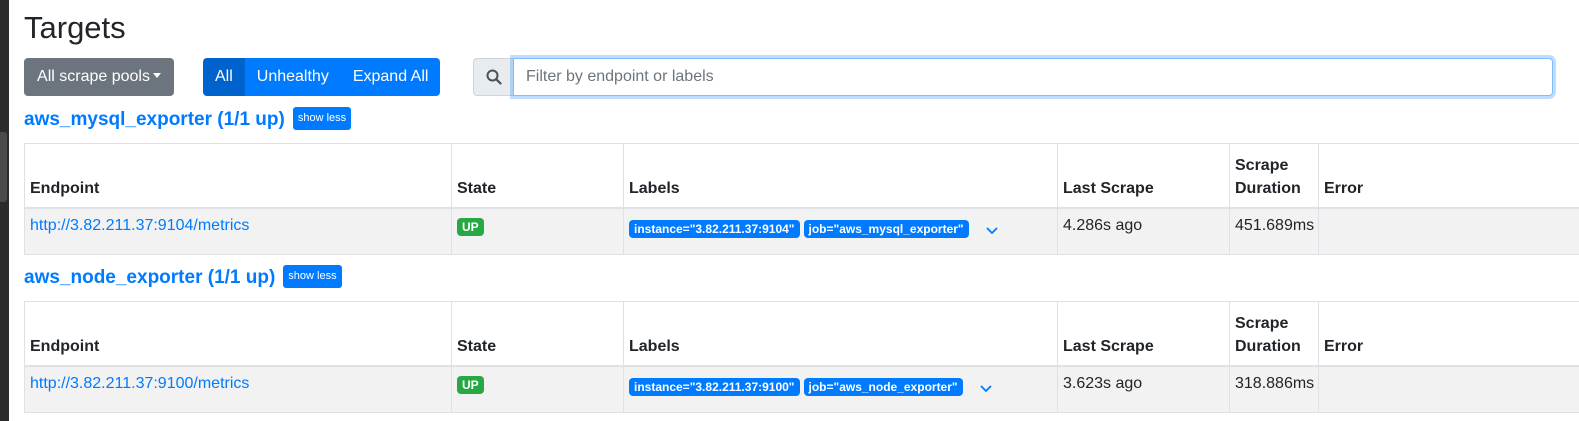 This screenshot has width=1579, height=421. I want to click on filter-button-group: All Unhealthy Expand All, so click(322, 77).